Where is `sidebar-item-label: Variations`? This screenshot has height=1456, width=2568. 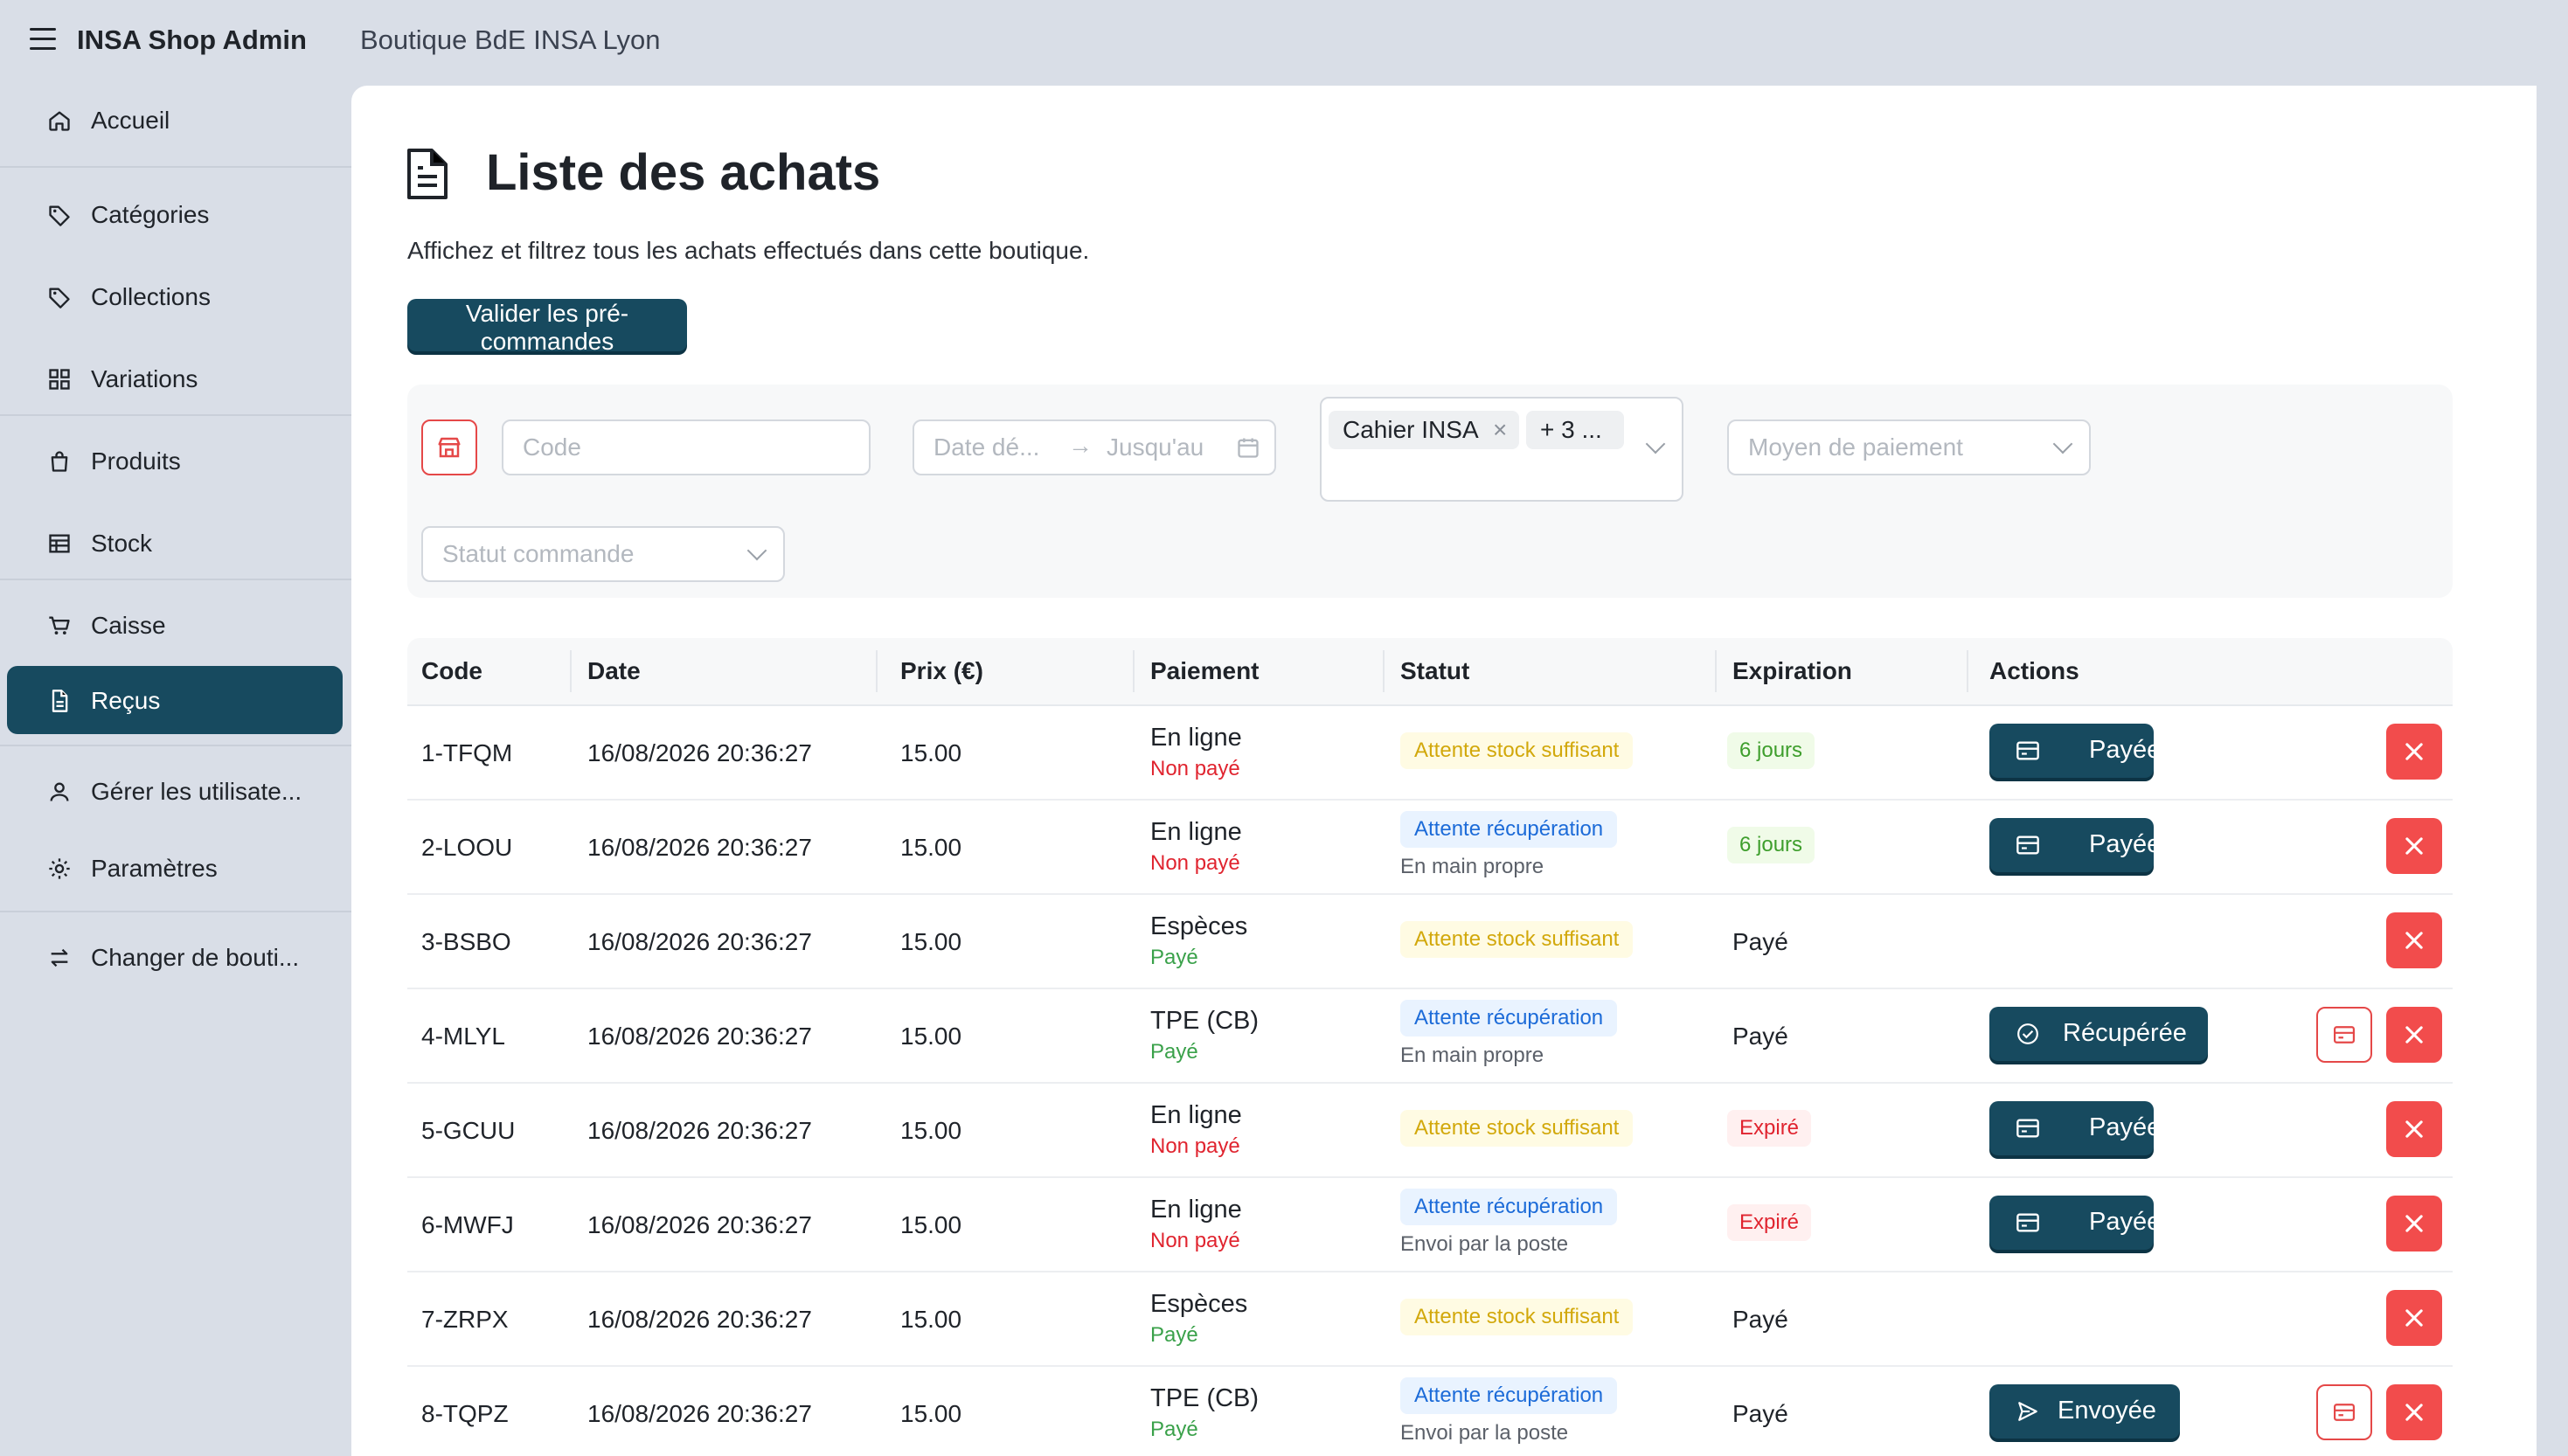
sidebar-item-label: Variations is located at coordinates (144, 378).